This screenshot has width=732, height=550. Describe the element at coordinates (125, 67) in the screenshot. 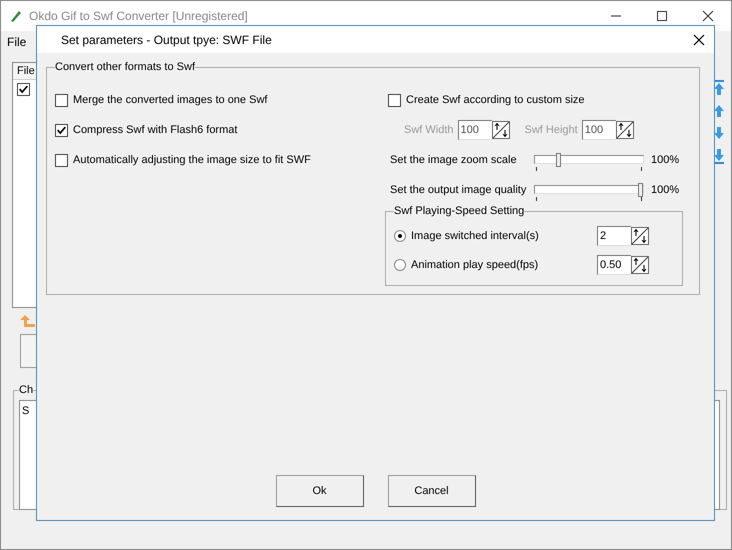

I see `group-title: Convert other formats to Swf` at that location.